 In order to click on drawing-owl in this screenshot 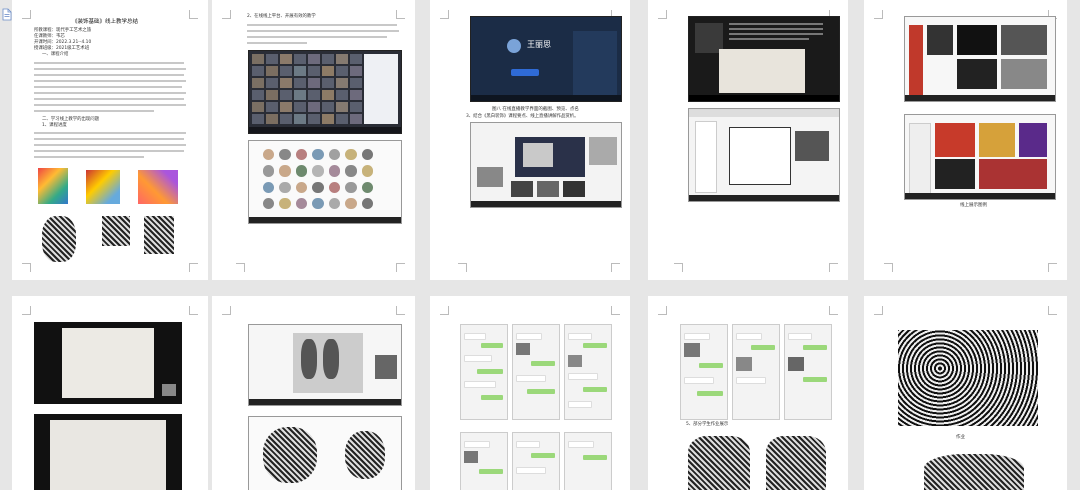, I will do `click(59, 239)`.